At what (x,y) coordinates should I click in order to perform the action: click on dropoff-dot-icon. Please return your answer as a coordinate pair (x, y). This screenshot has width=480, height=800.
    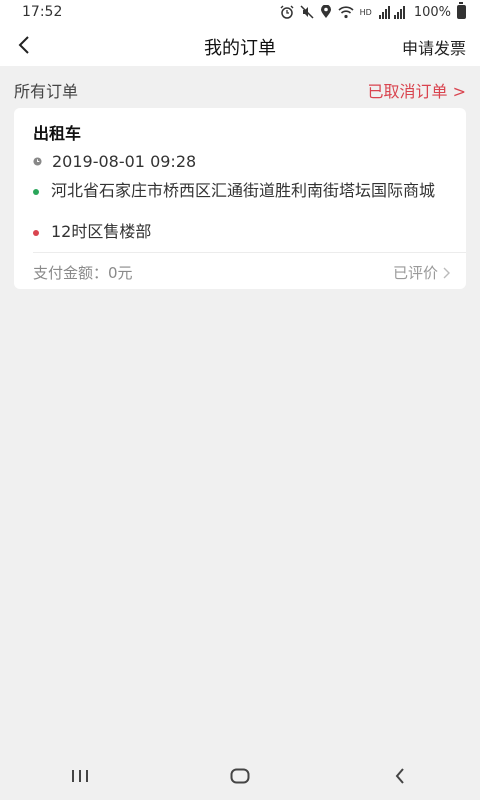
    Looking at the image, I should click on (36, 233).